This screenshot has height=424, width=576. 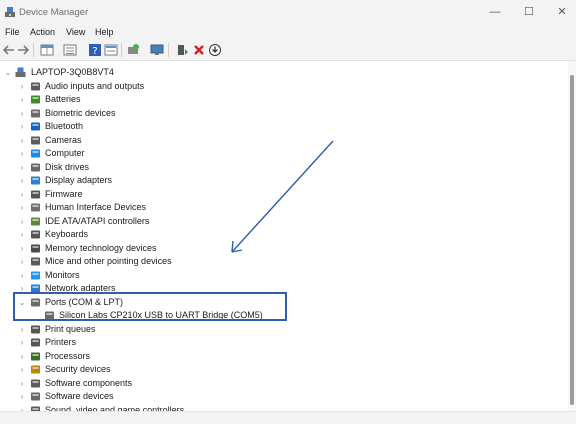 I want to click on tree-category: › Processors, so click(x=270, y=356).